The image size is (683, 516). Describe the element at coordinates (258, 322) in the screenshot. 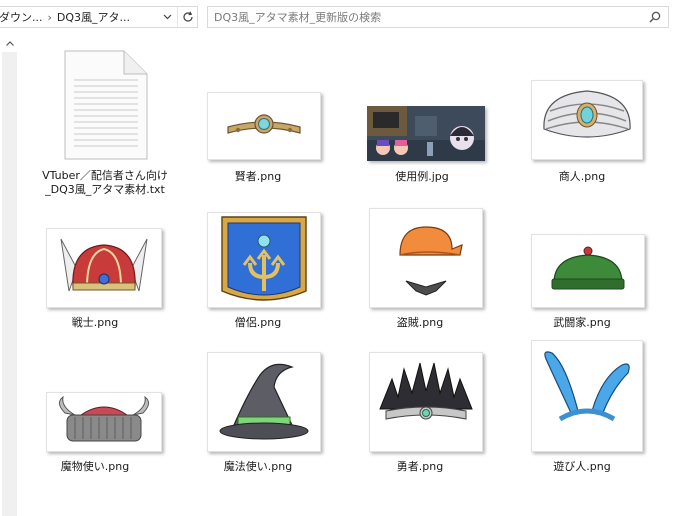

I see `file-name: 僧侶.png` at that location.